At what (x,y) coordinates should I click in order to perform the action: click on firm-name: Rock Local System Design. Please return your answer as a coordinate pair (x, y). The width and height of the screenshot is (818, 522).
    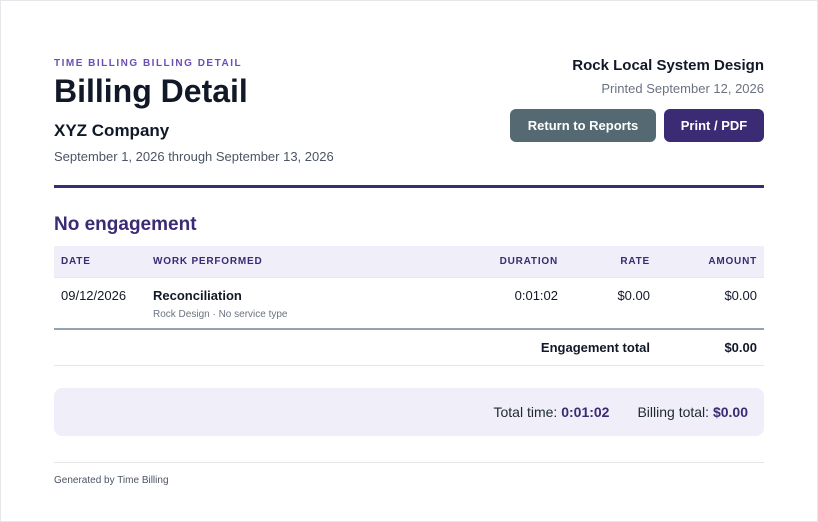
    Looking at the image, I should click on (668, 65).